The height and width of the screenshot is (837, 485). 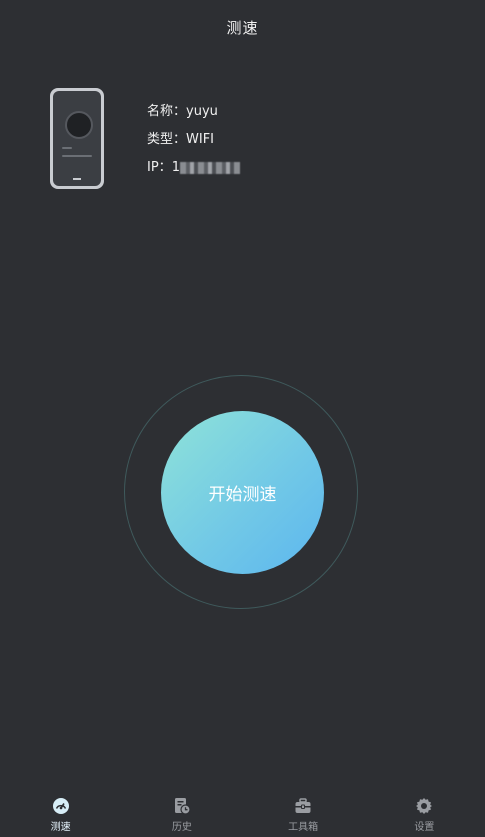 What do you see at coordinates (175, 167) in the screenshot?
I see `device-ip-prefix: 1` at bounding box center [175, 167].